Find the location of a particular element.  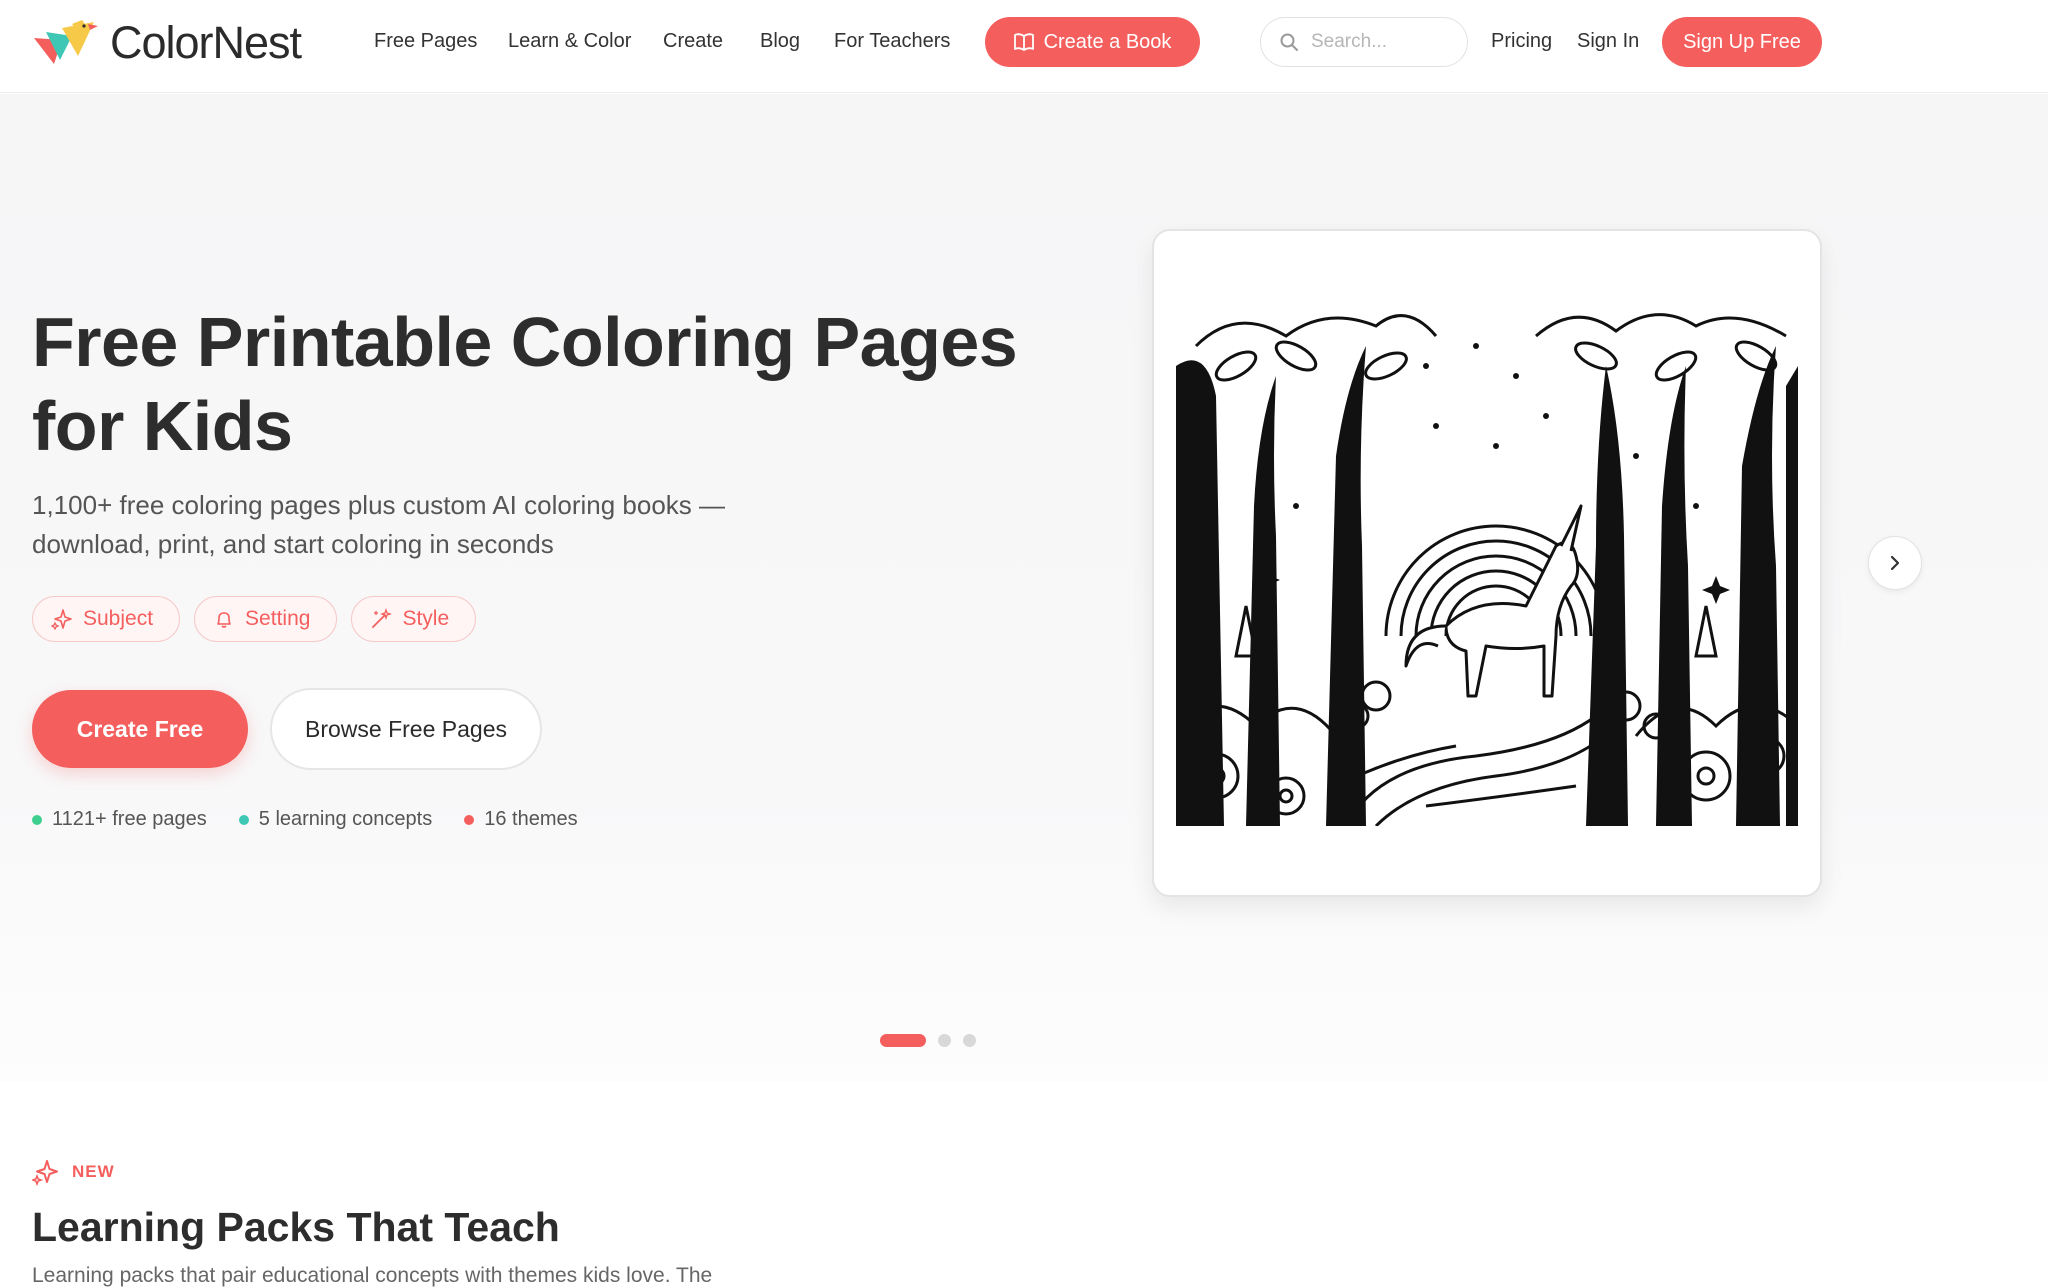

chevron-right-icon is located at coordinates (1895, 563).